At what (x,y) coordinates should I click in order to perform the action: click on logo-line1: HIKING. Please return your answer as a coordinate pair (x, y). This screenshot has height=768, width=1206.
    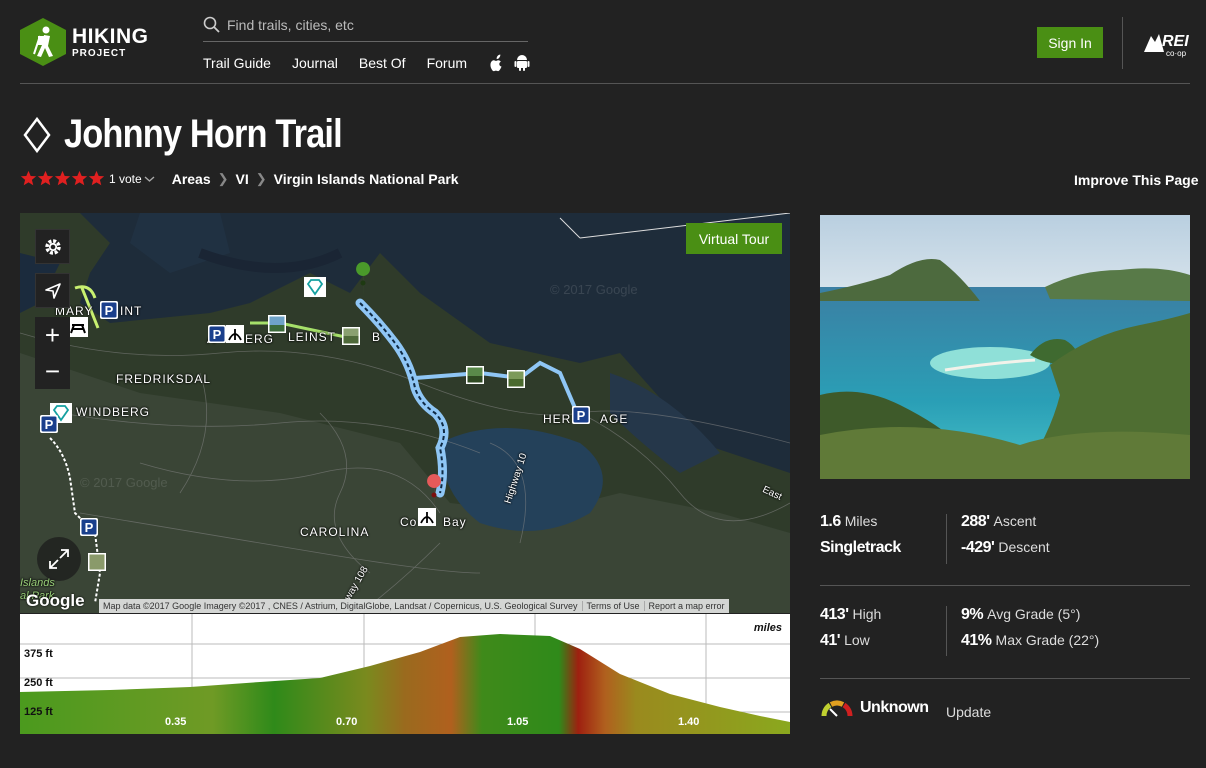
    Looking at the image, I should click on (110, 36).